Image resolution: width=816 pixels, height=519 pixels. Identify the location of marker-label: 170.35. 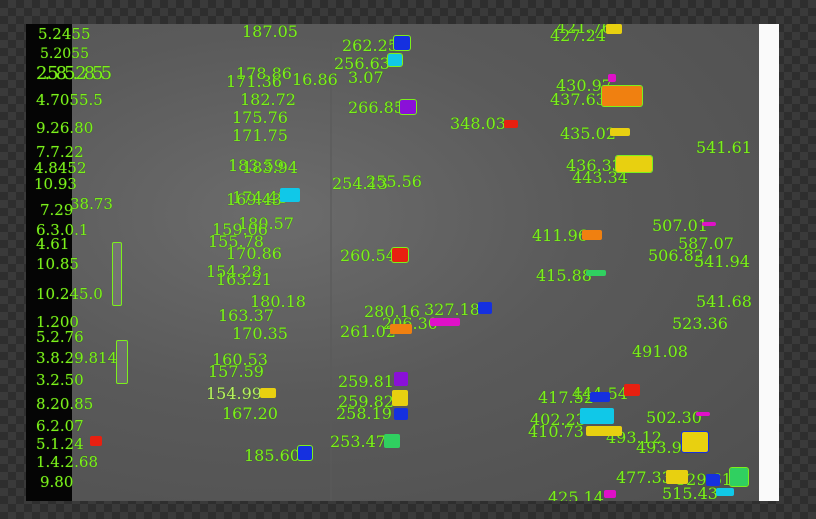
(260, 333).